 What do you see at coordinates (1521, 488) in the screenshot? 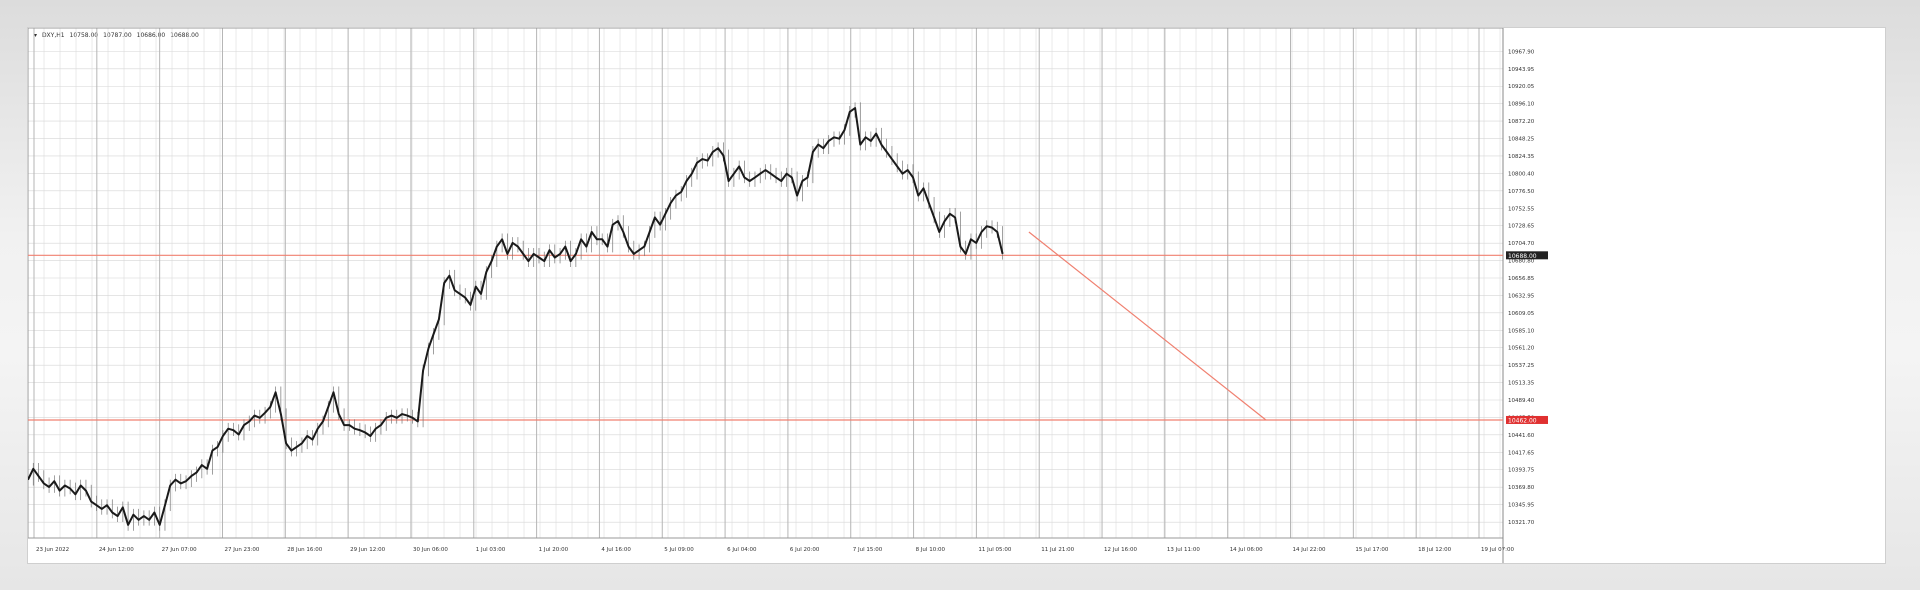
I see `y-tick-label: 10369.80` at bounding box center [1521, 488].